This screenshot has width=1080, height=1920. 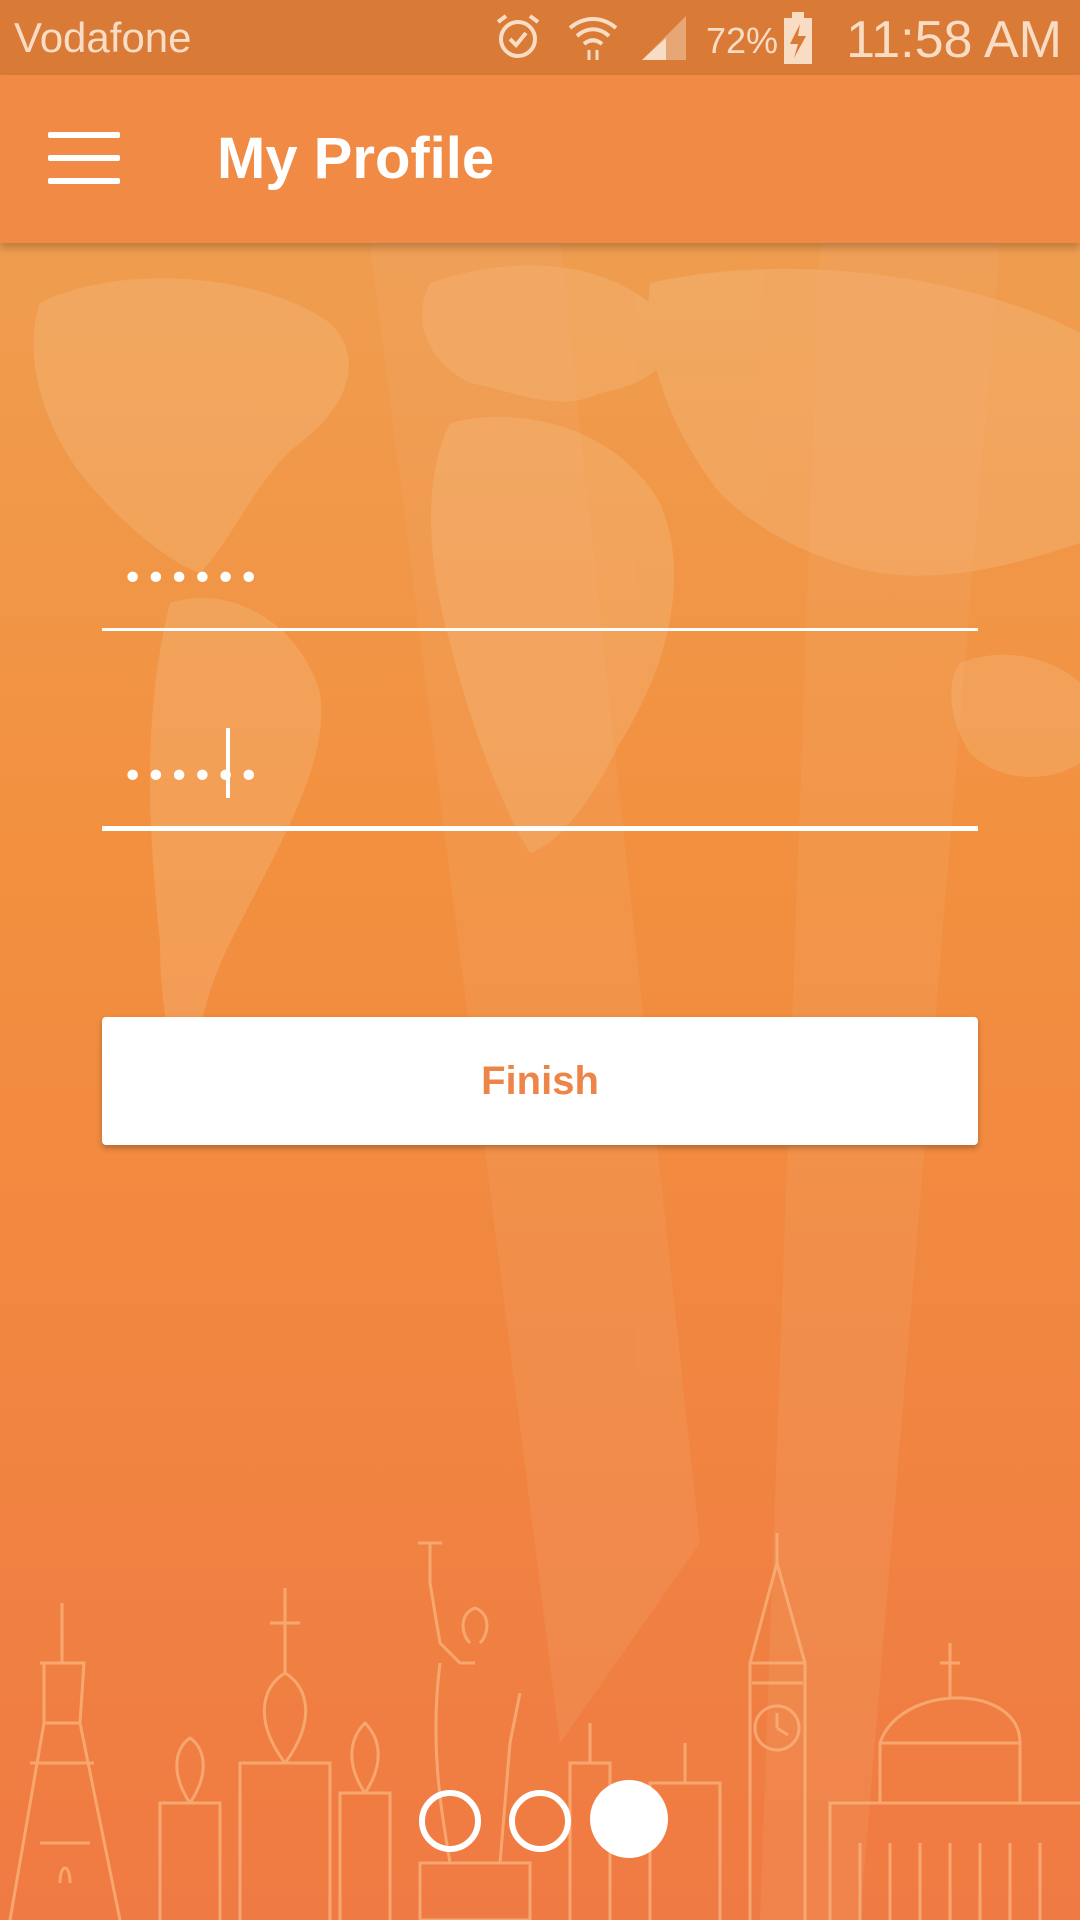 What do you see at coordinates (954, 40) in the screenshot?
I see `clock: 11:58 AM` at bounding box center [954, 40].